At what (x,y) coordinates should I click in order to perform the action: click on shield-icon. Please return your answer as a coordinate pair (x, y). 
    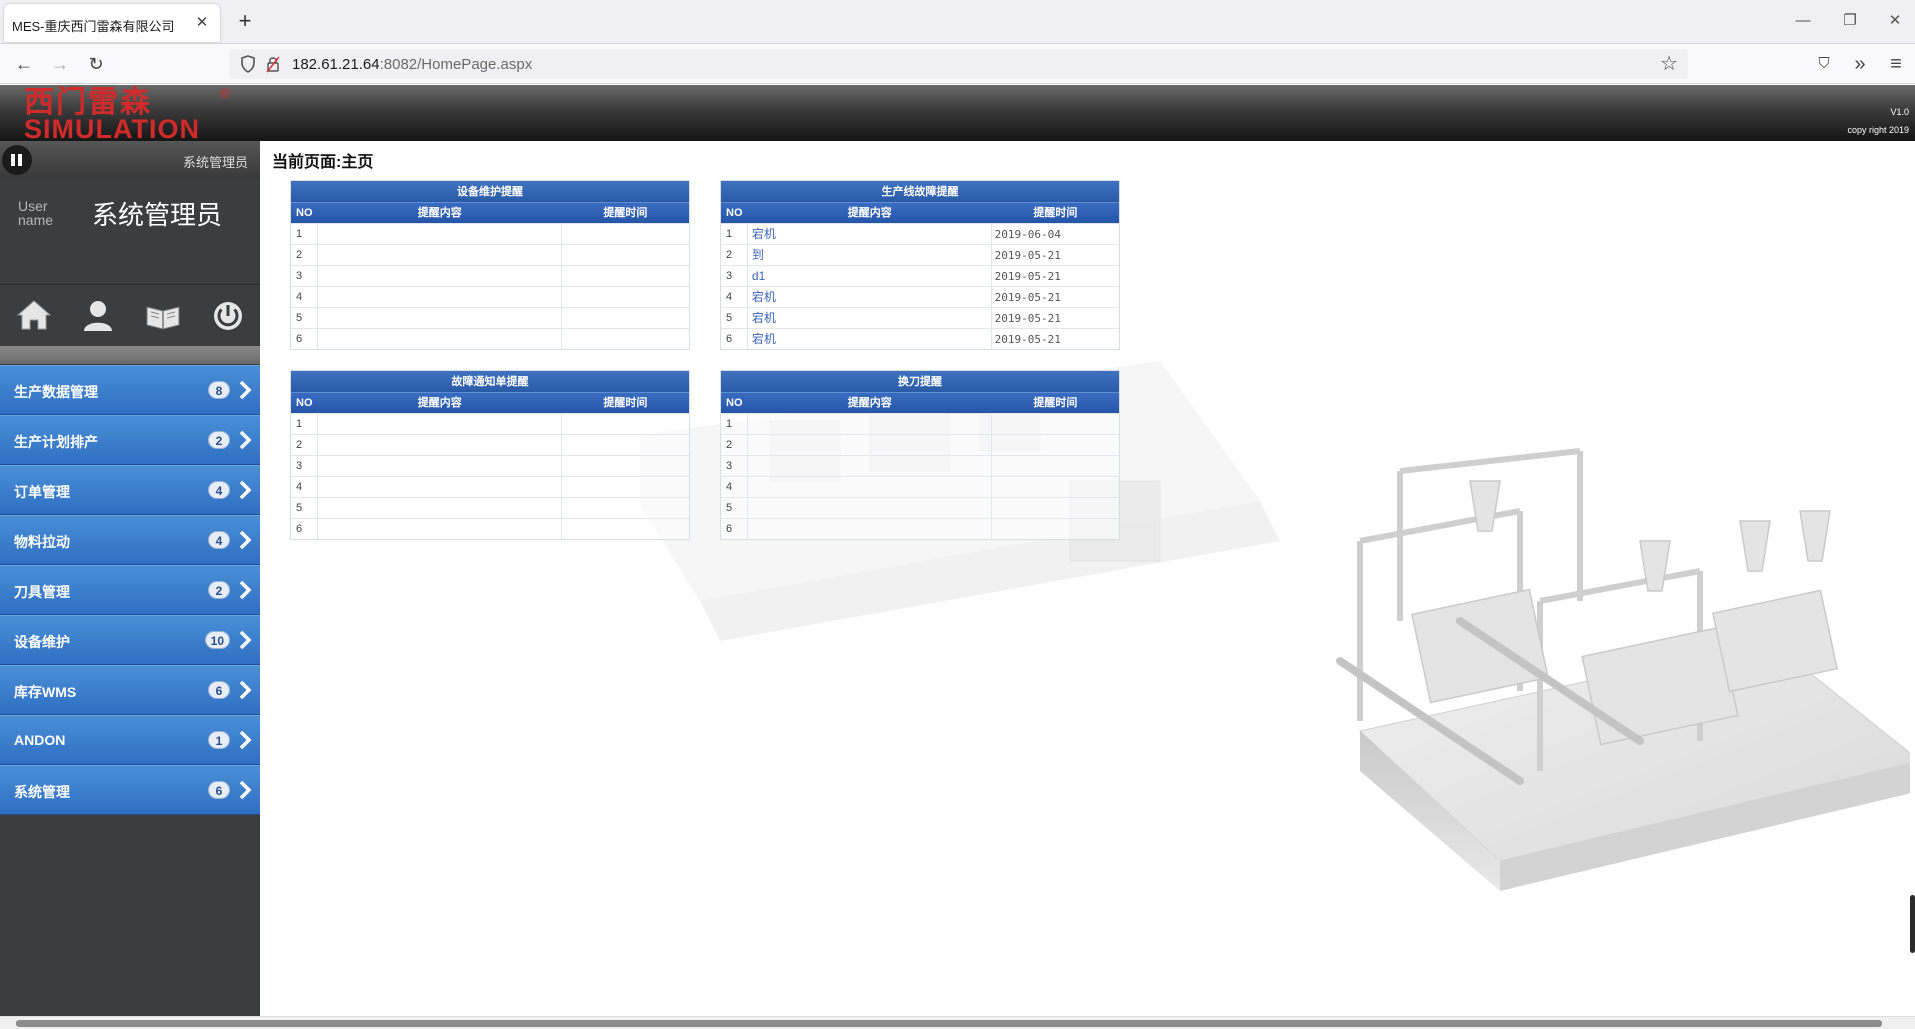
    Looking at the image, I should click on (248, 64).